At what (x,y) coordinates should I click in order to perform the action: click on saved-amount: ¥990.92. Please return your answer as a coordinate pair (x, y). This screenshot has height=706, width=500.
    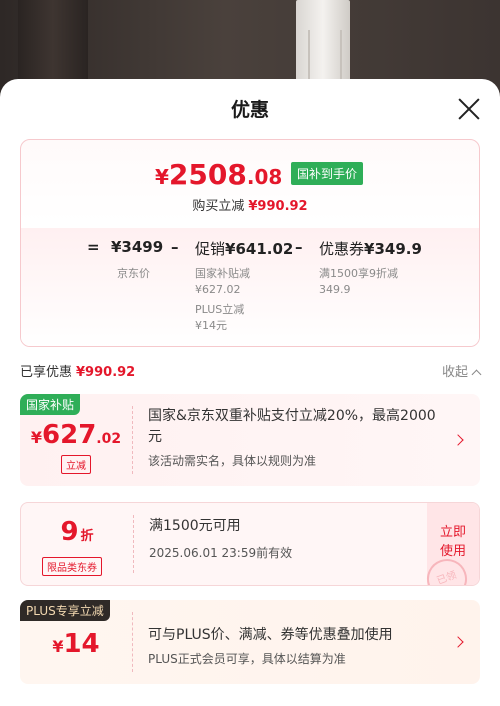
    Looking at the image, I should click on (278, 206).